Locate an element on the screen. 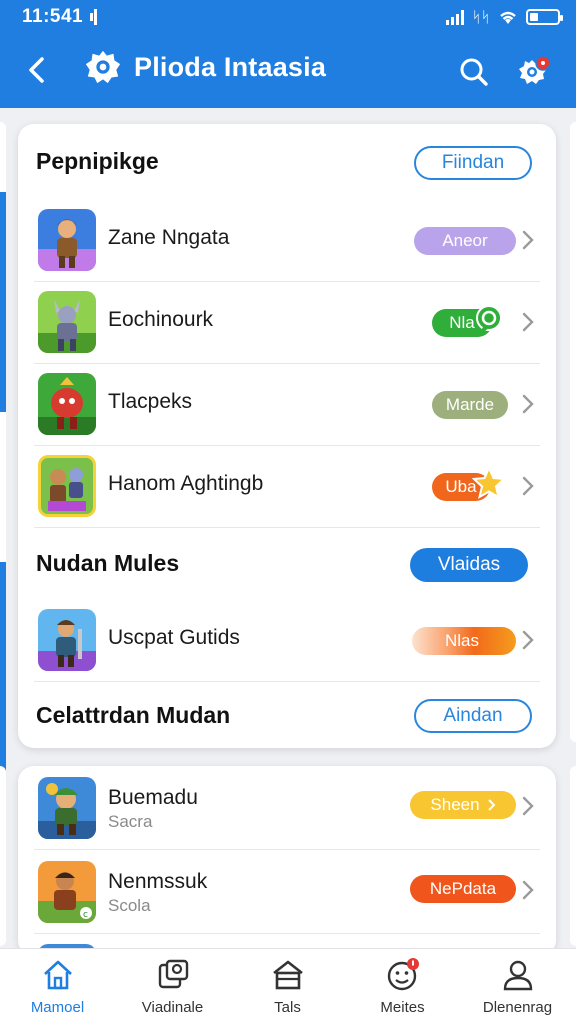  nav-label: Tals is located at coordinates (287, 1007).